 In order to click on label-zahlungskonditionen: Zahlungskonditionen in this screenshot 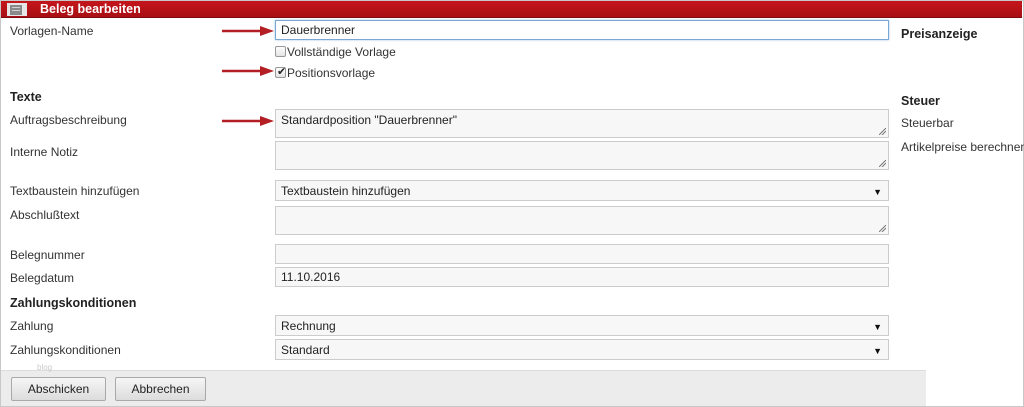, I will do `click(65, 350)`.